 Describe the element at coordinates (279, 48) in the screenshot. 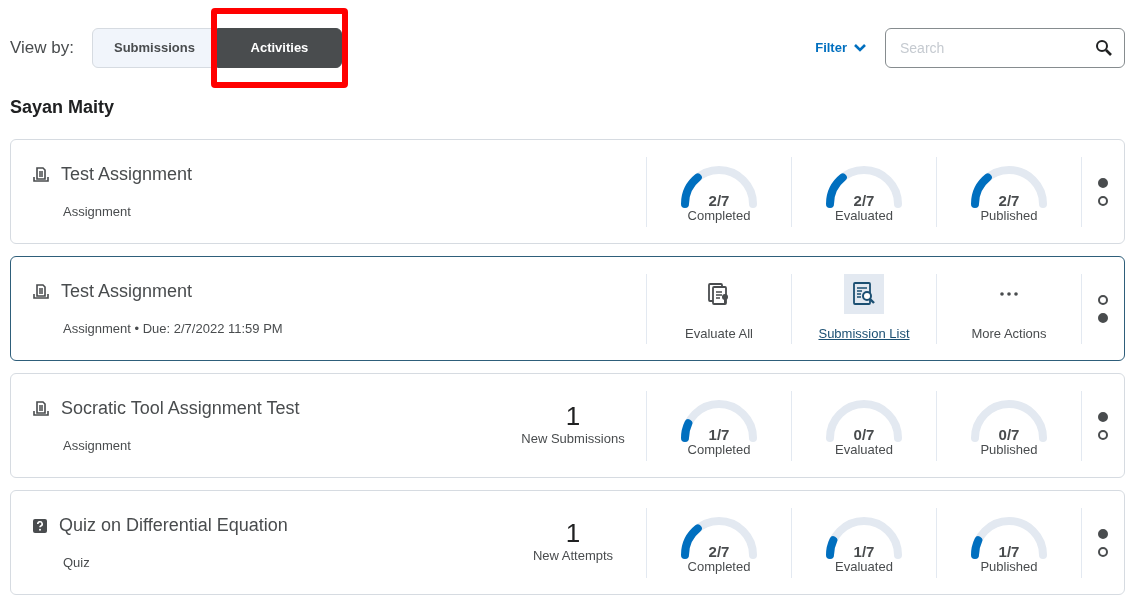

I see `view-tab: Activities` at that location.